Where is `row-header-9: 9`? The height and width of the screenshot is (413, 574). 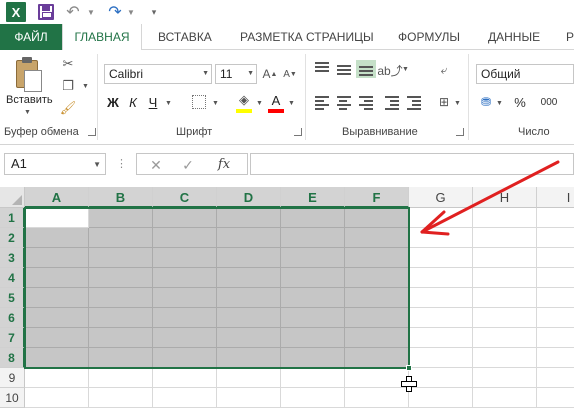
row-header-9: 9 is located at coordinates (12, 378).